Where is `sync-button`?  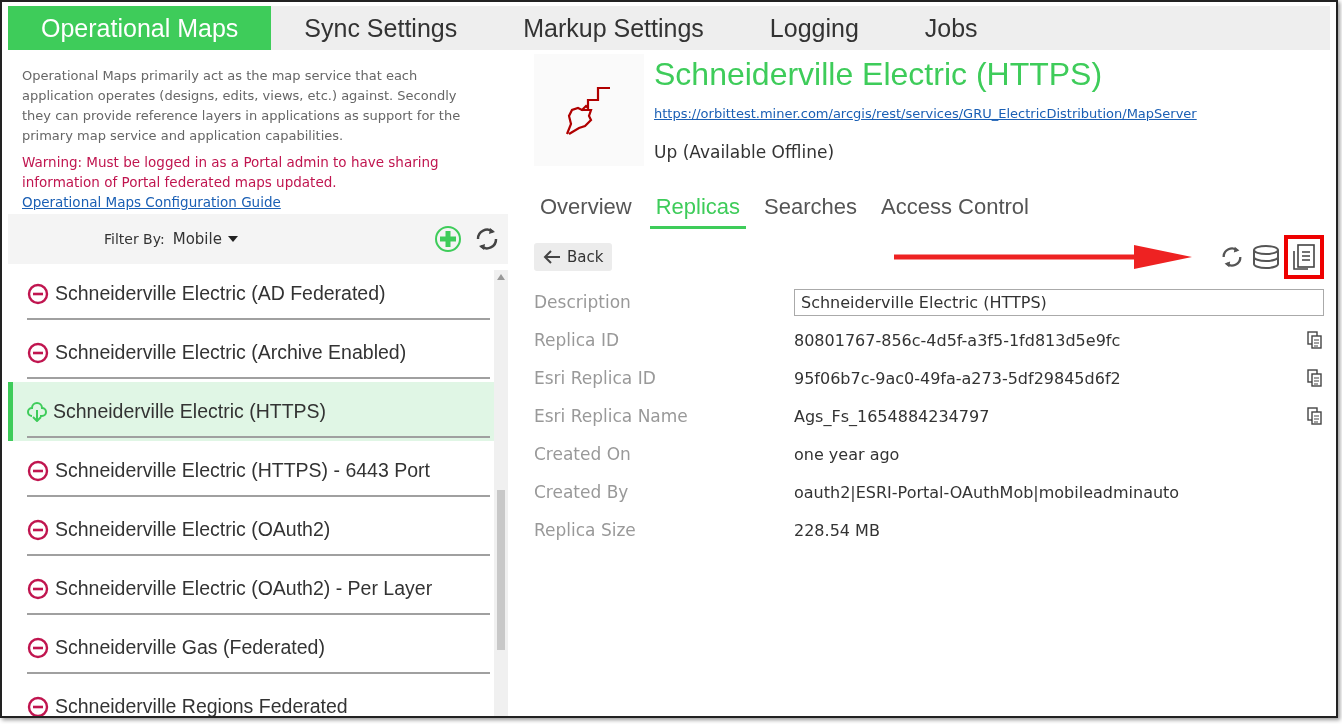
sync-button is located at coordinates (1232, 257).